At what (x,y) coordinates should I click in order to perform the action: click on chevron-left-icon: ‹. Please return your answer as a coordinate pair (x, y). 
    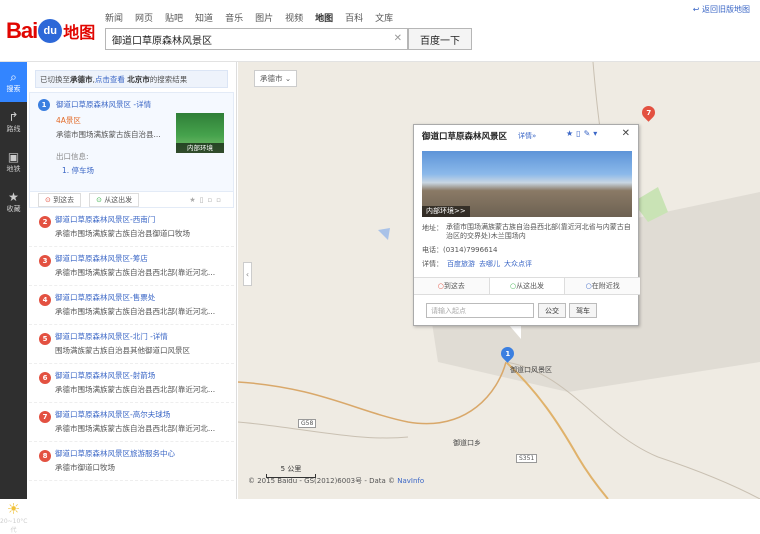
    Looking at the image, I should click on (247, 274).